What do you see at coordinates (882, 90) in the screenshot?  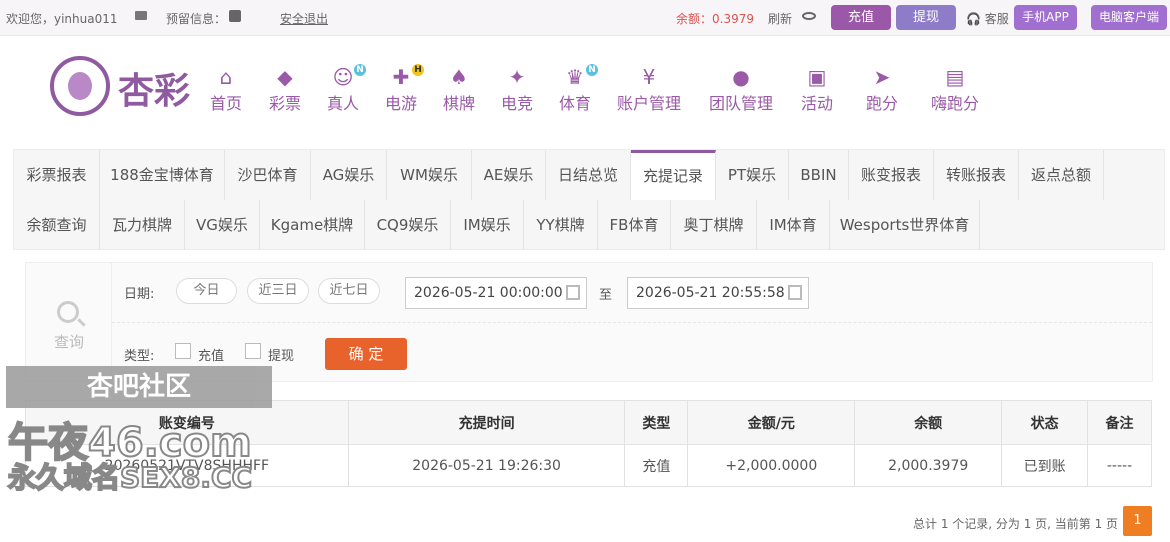 I see `nav-score: ➤ 跑分` at bounding box center [882, 90].